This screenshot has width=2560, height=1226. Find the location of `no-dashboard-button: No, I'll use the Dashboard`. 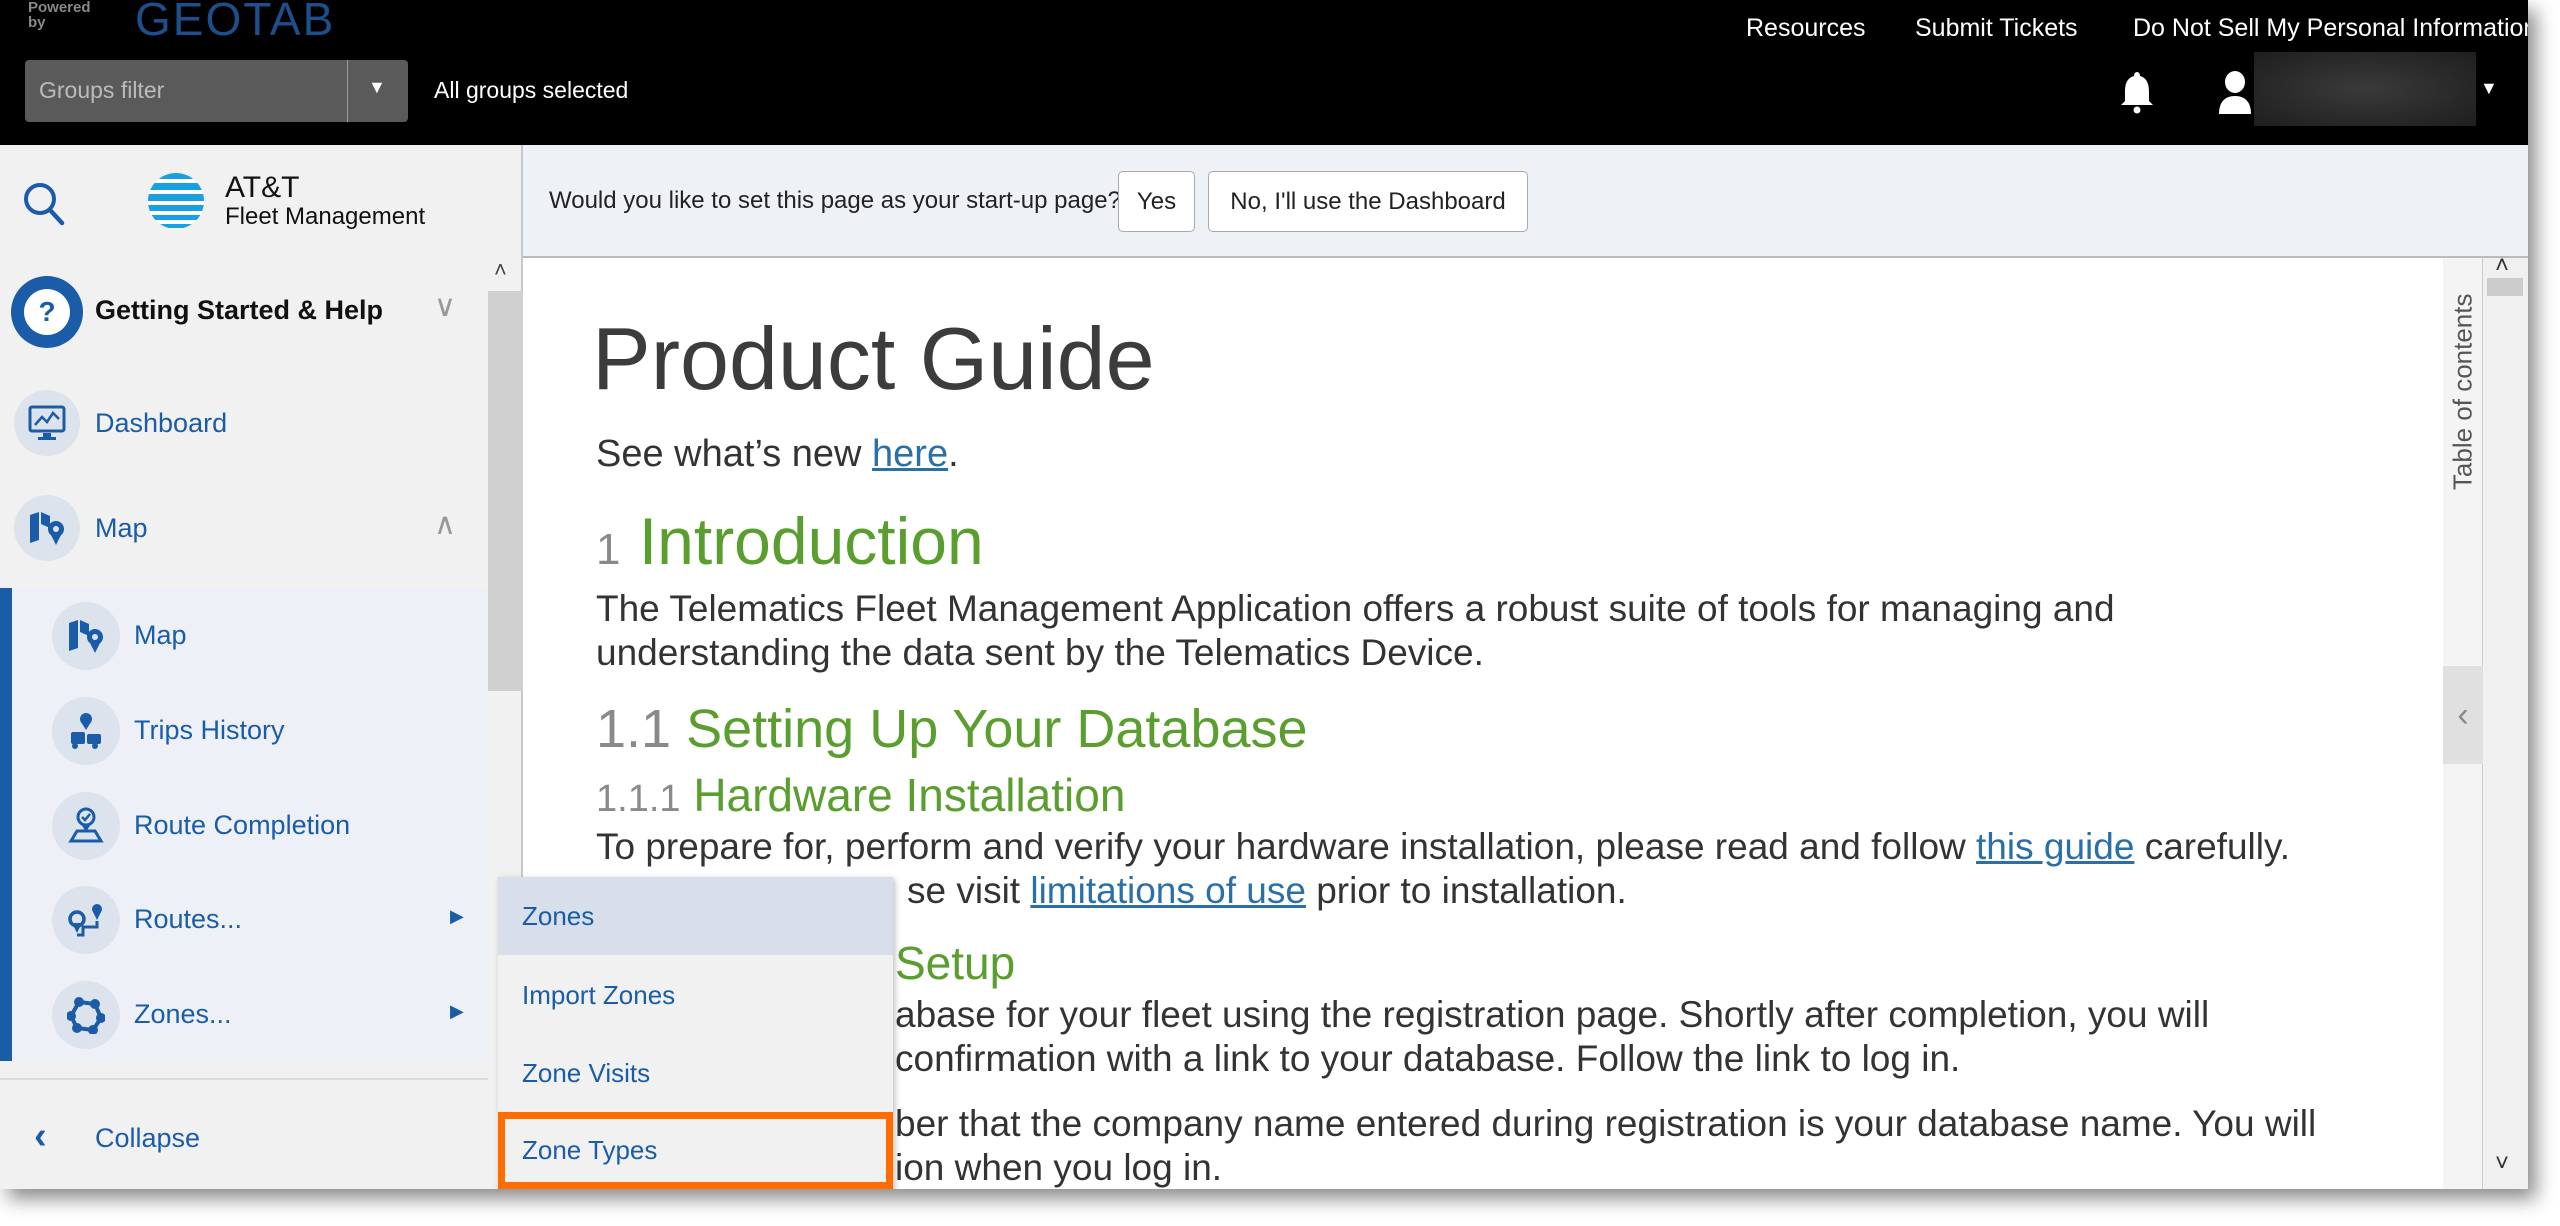

no-dashboard-button: No, I'll use the Dashboard is located at coordinates (1368, 201).